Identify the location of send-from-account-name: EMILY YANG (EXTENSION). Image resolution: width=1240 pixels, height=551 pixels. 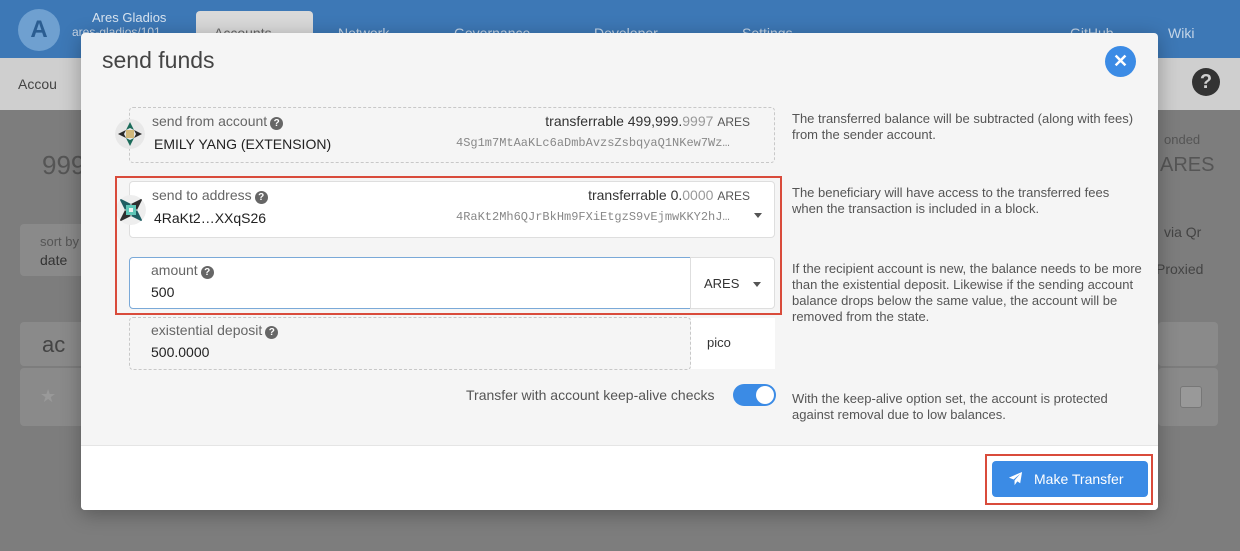
(243, 144).